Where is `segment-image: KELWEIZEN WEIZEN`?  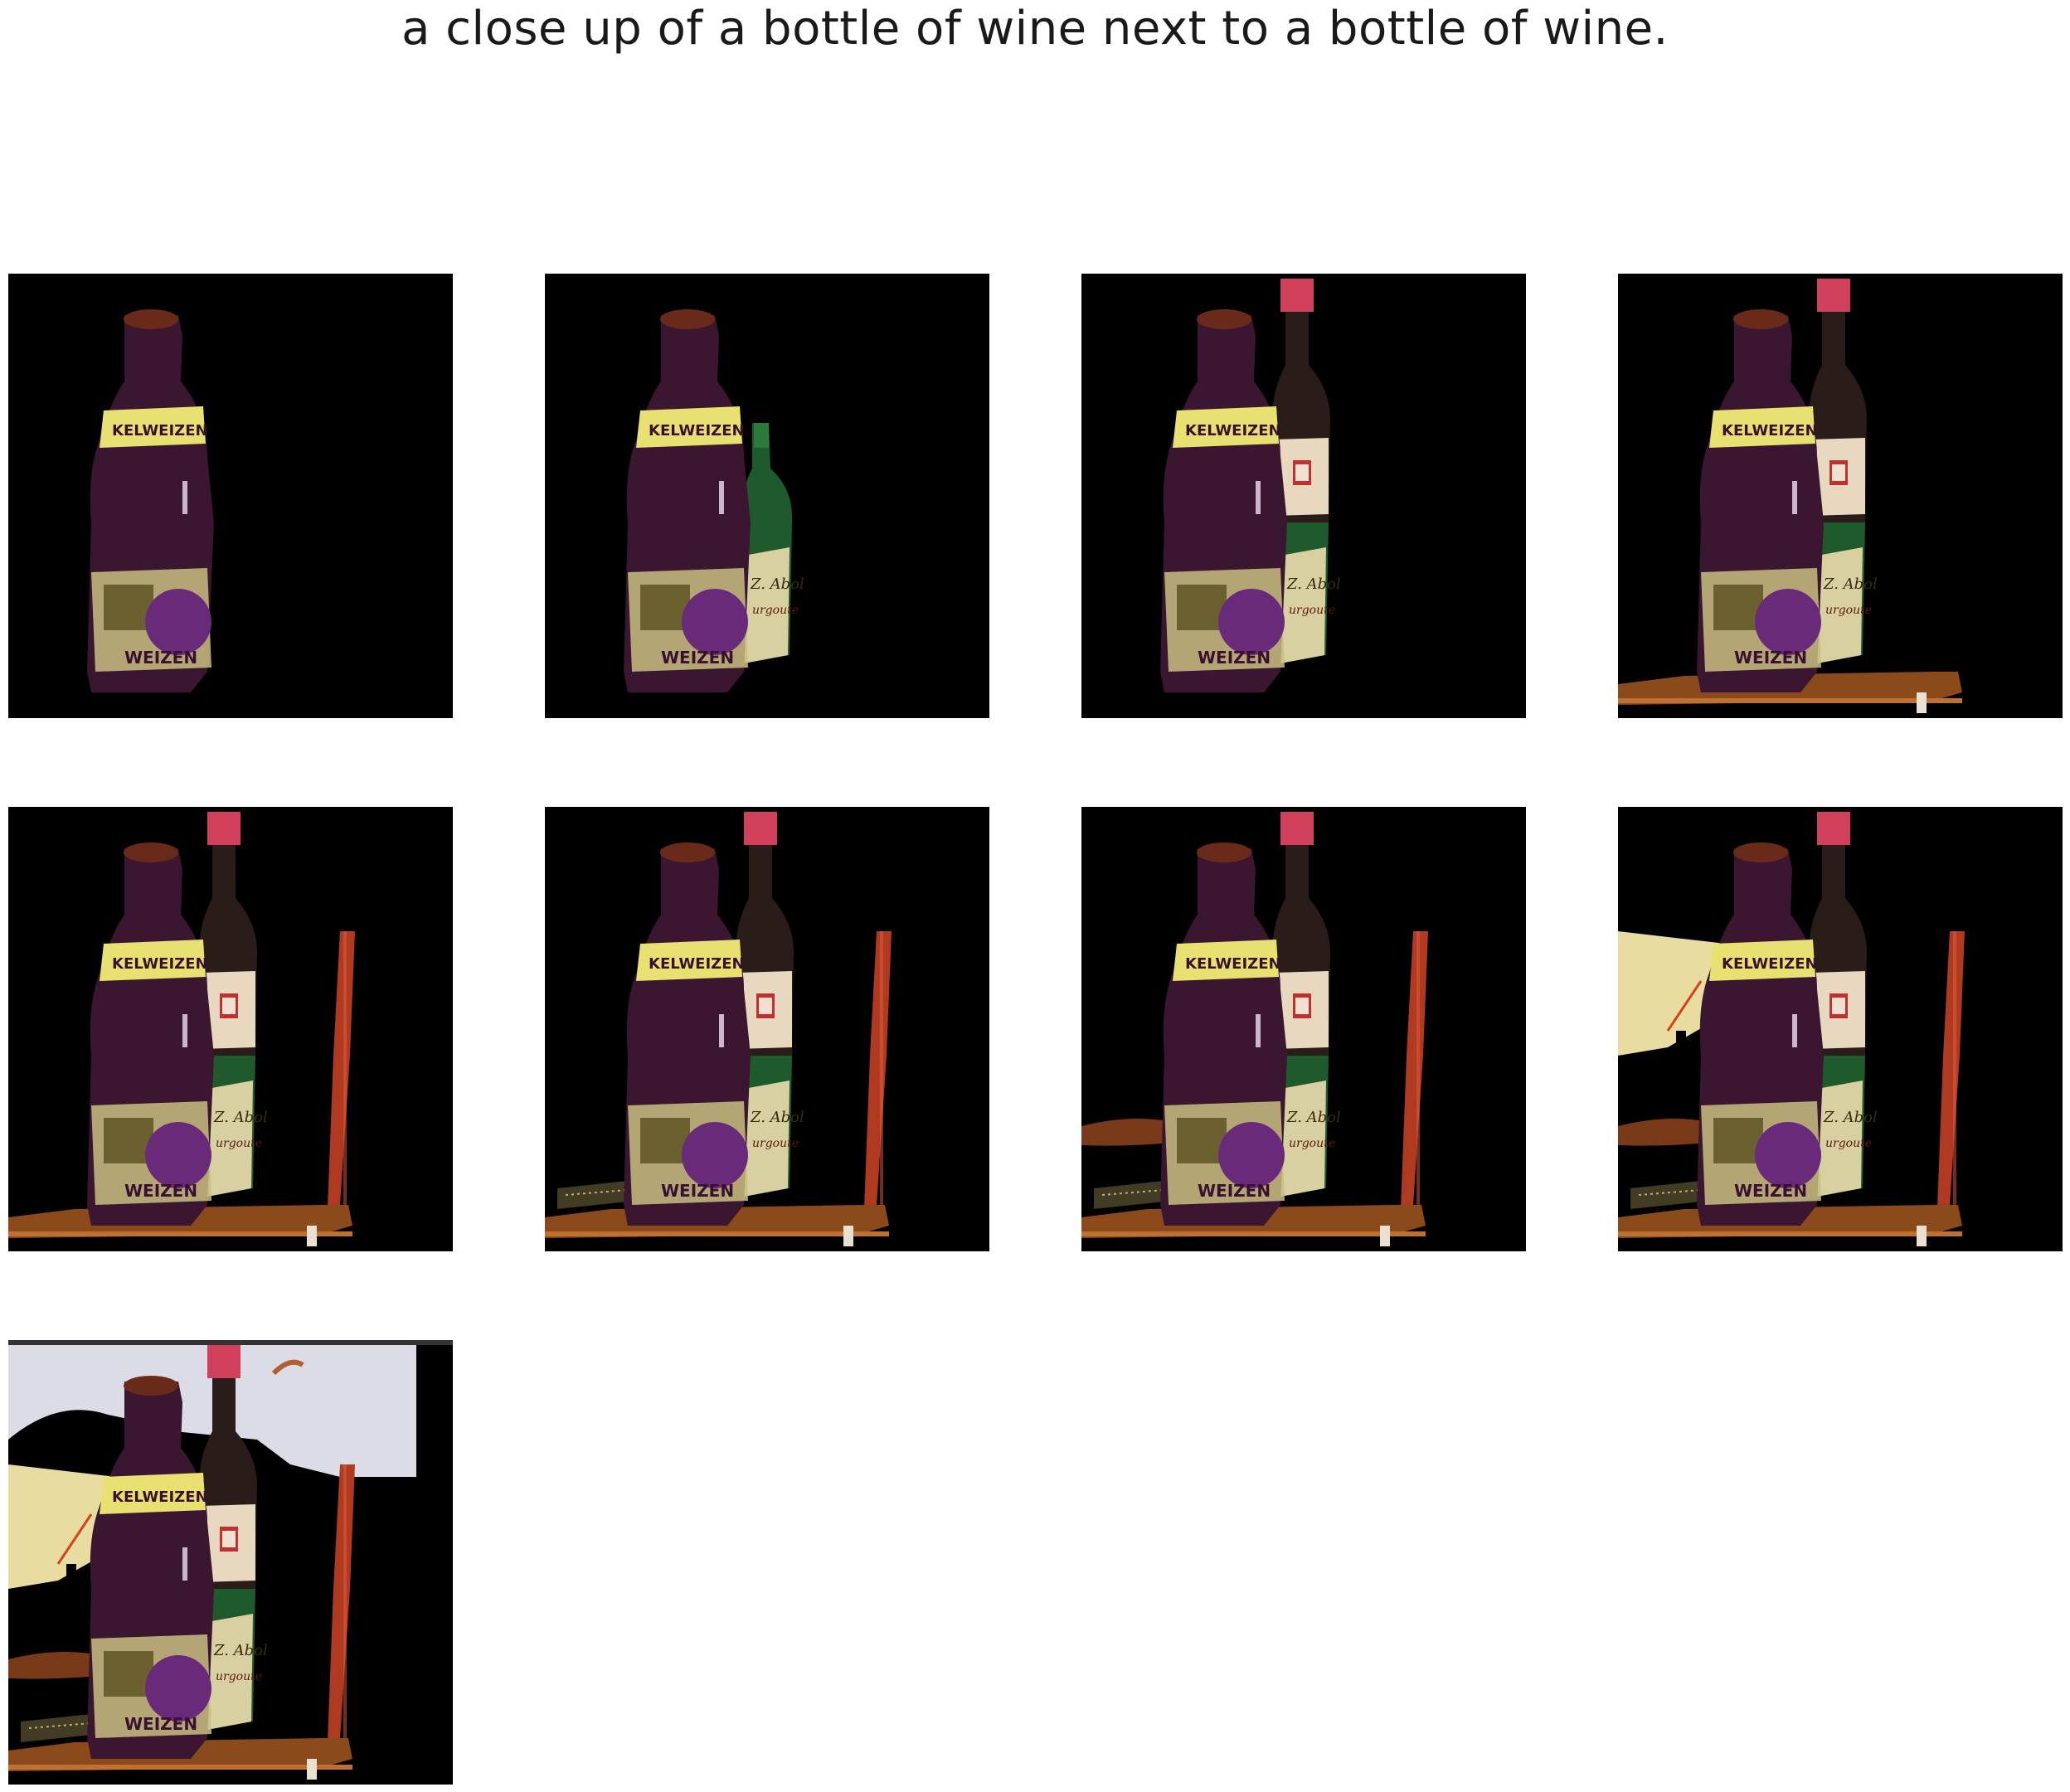
segment-image: KELWEIZEN WEIZEN is located at coordinates (231, 496).